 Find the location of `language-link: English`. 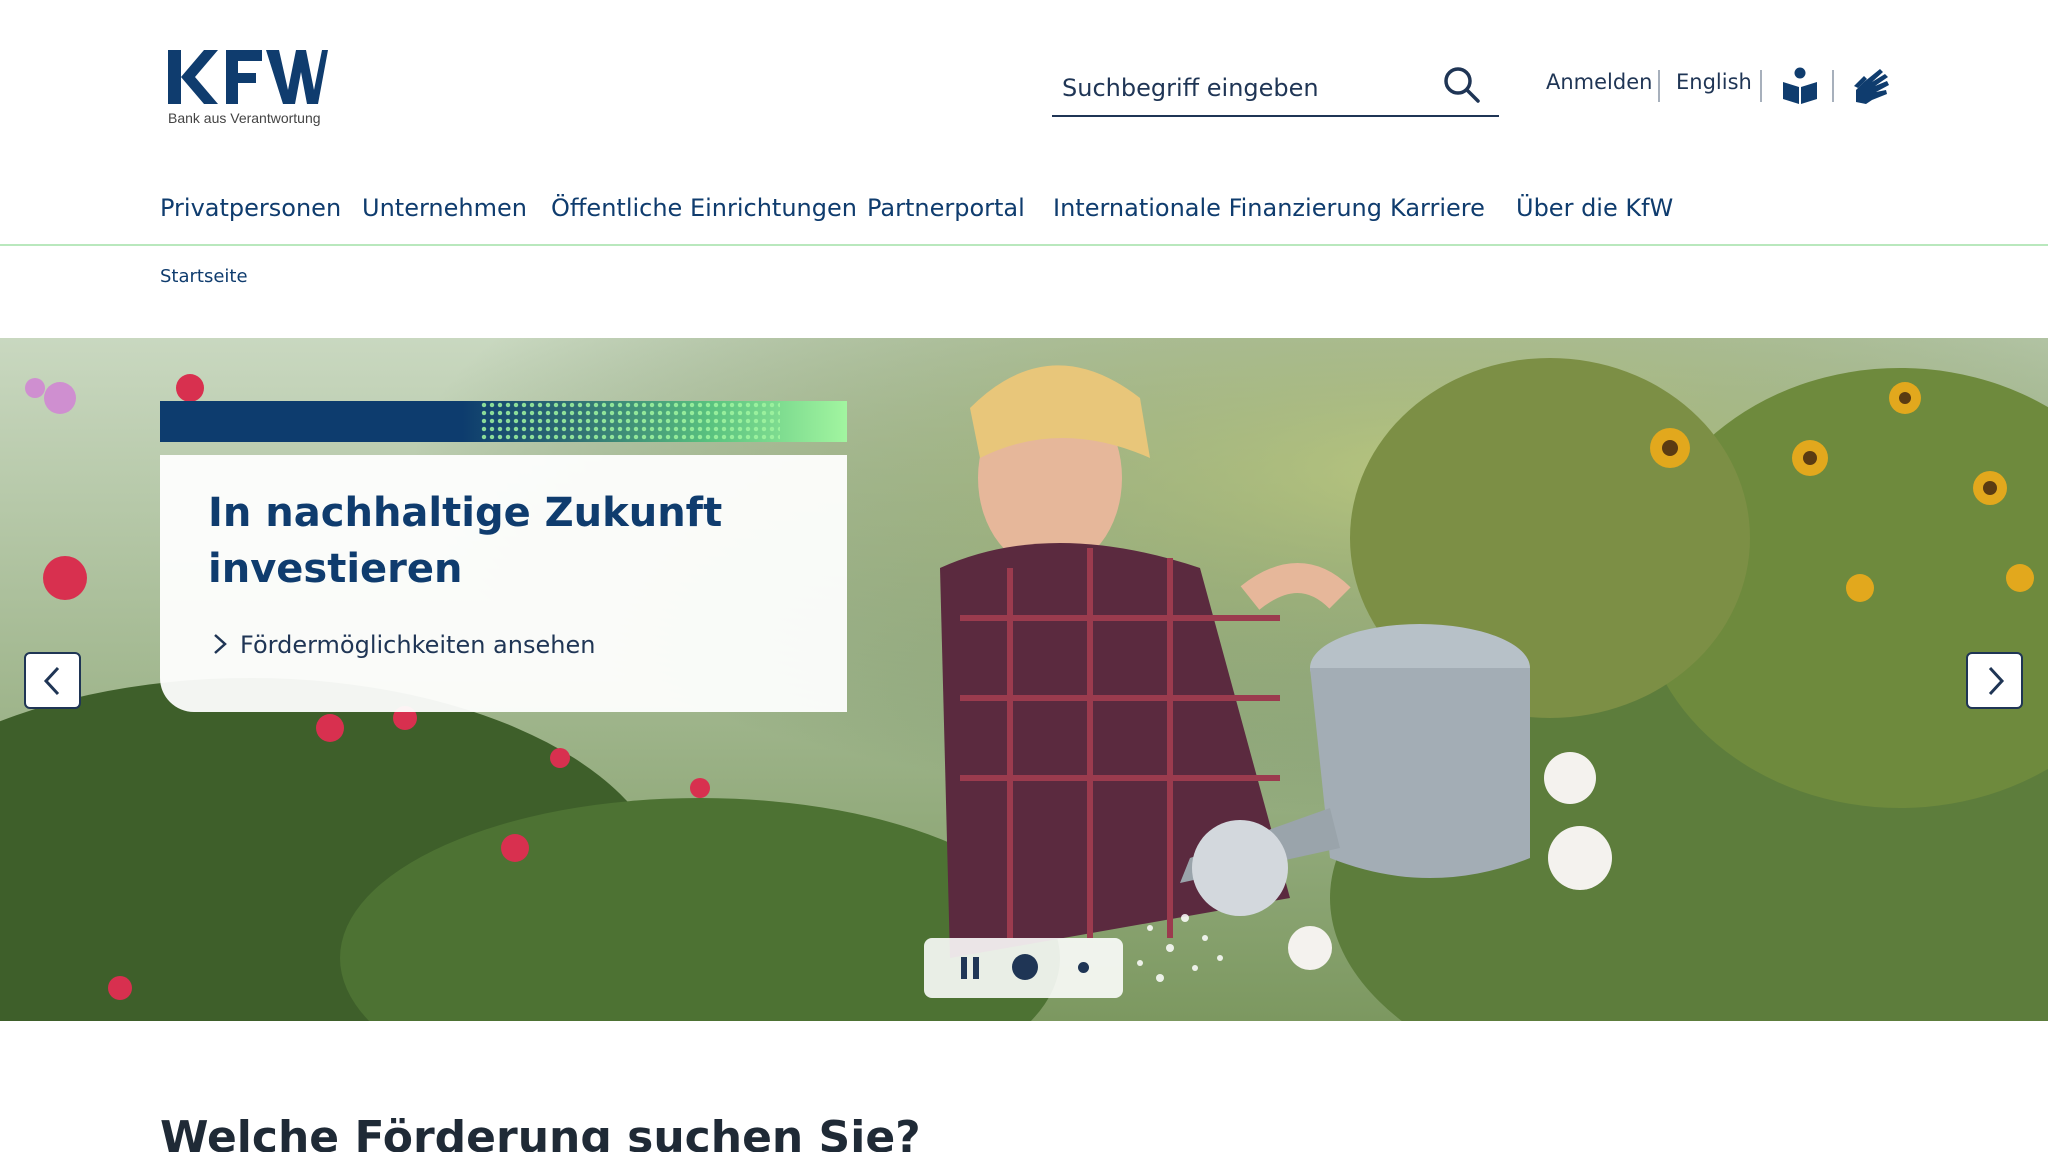

language-link: English is located at coordinates (1714, 82).